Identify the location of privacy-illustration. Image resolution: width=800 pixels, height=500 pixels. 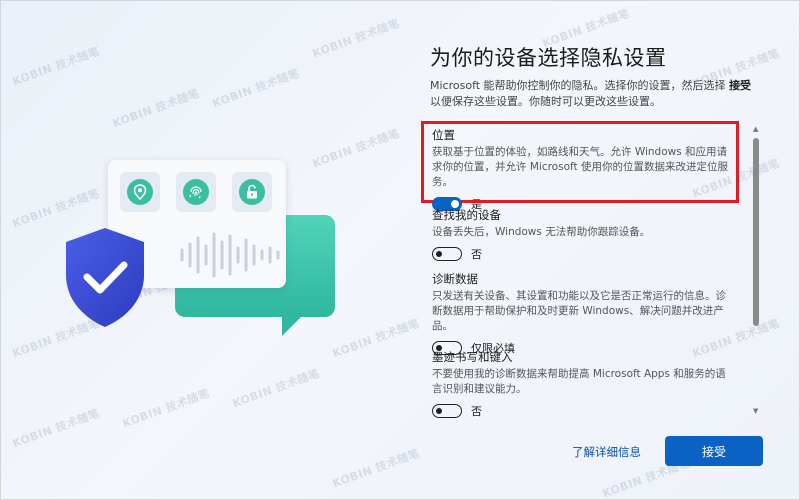
(200, 255).